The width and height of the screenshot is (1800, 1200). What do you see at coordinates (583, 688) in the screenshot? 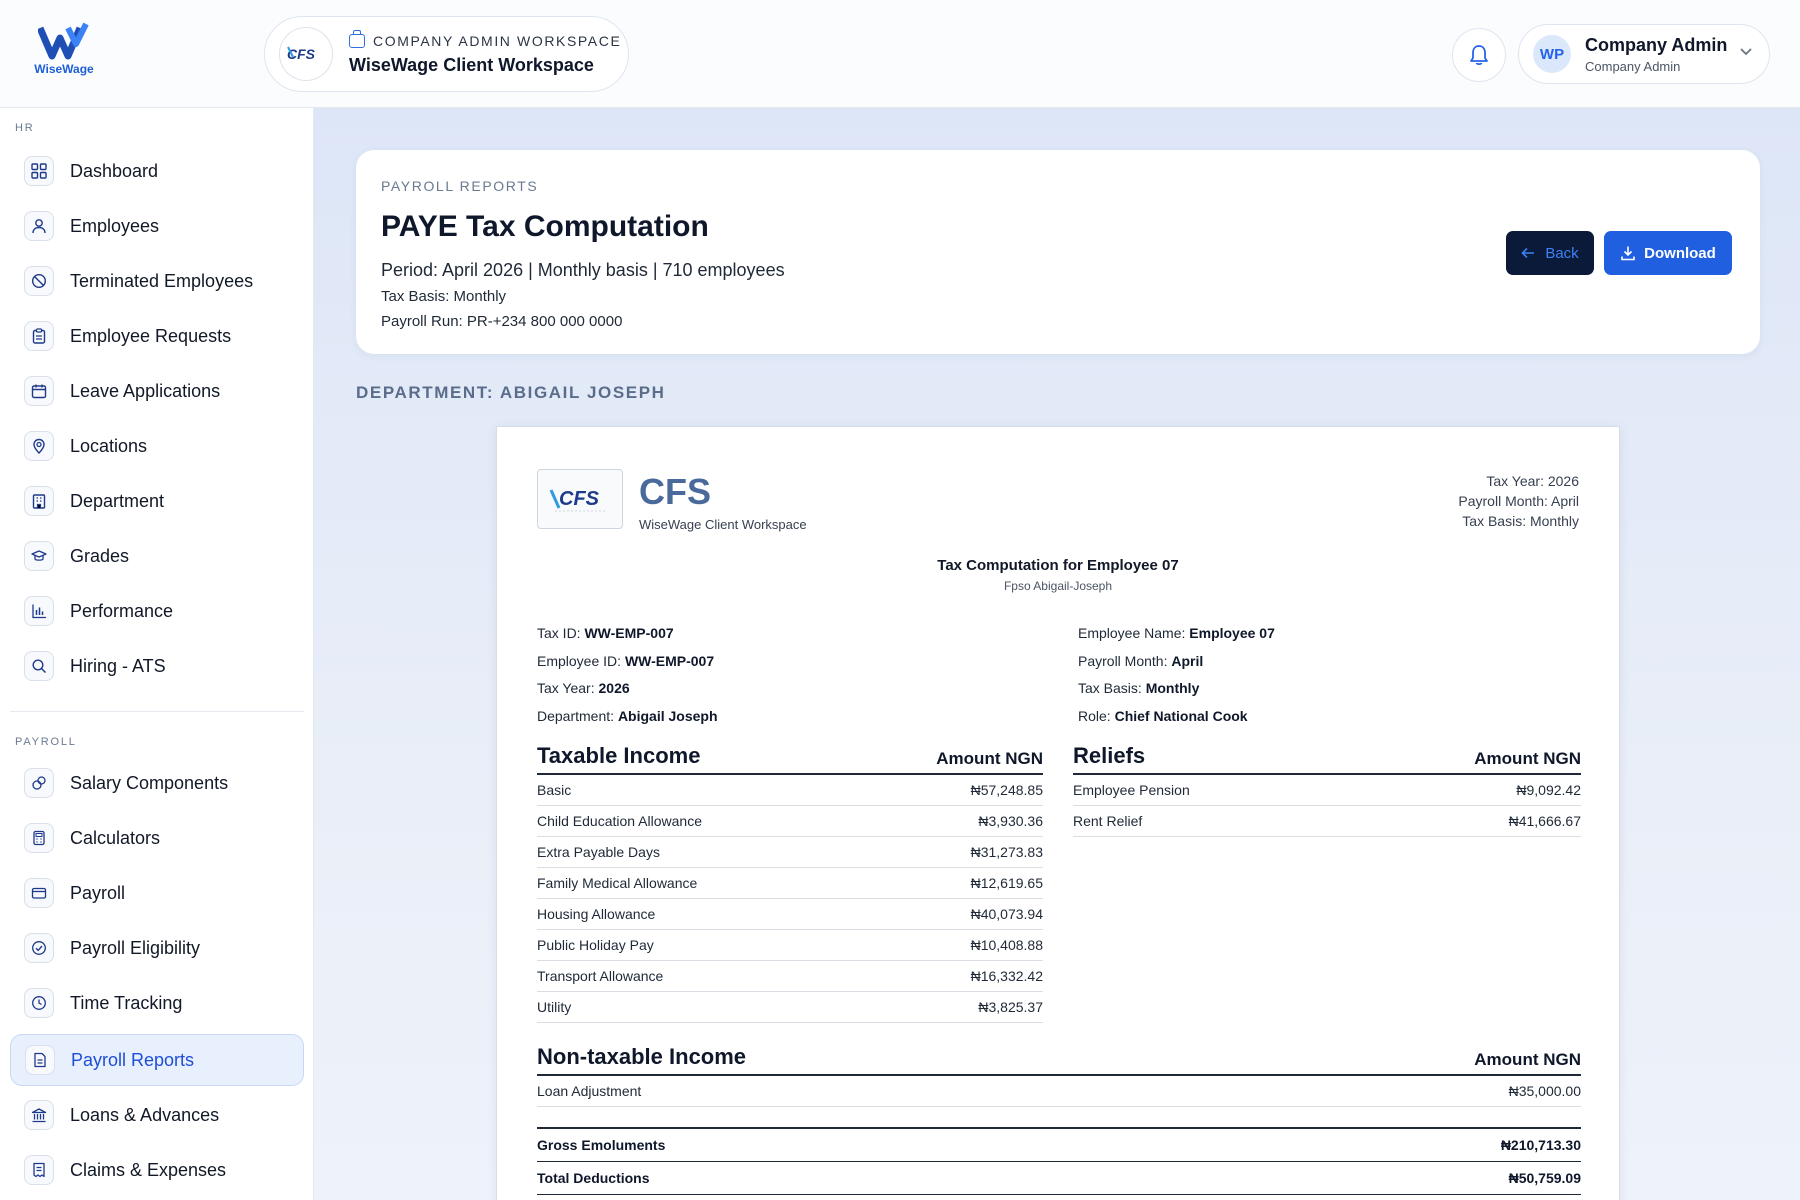
I see `info-tax-year: Tax Year: 2026` at bounding box center [583, 688].